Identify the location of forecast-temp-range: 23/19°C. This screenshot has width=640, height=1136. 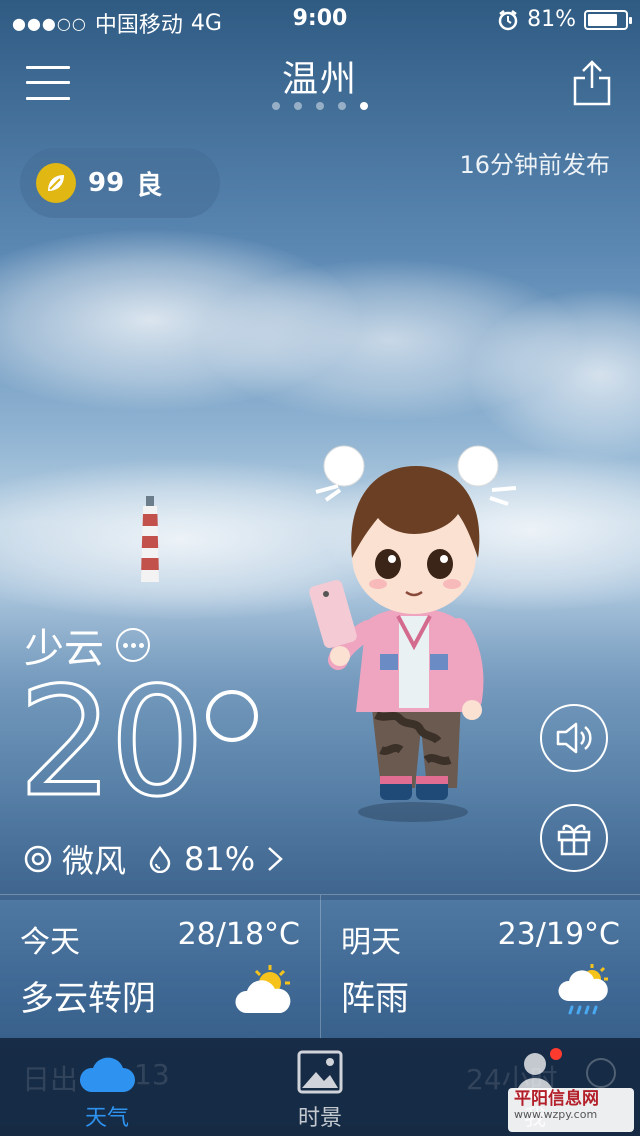
(558, 934).